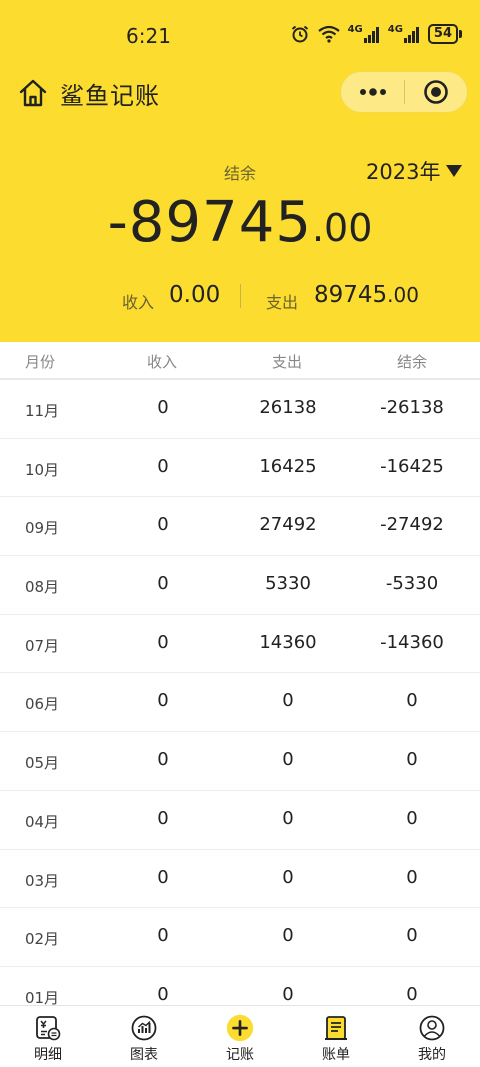  I want to click on tab-label: 记账, so click(240, 1055).